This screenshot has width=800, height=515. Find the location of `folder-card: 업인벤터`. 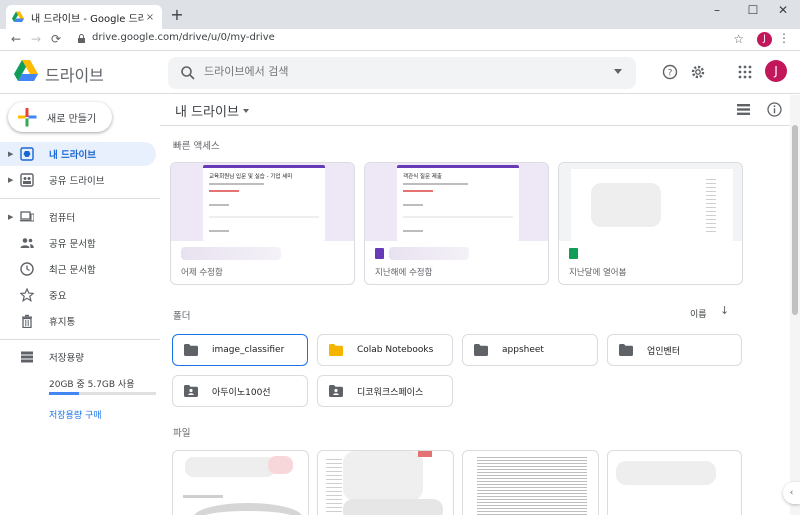

folder-card: 업인벤터 is located at coordinates (674, 350).